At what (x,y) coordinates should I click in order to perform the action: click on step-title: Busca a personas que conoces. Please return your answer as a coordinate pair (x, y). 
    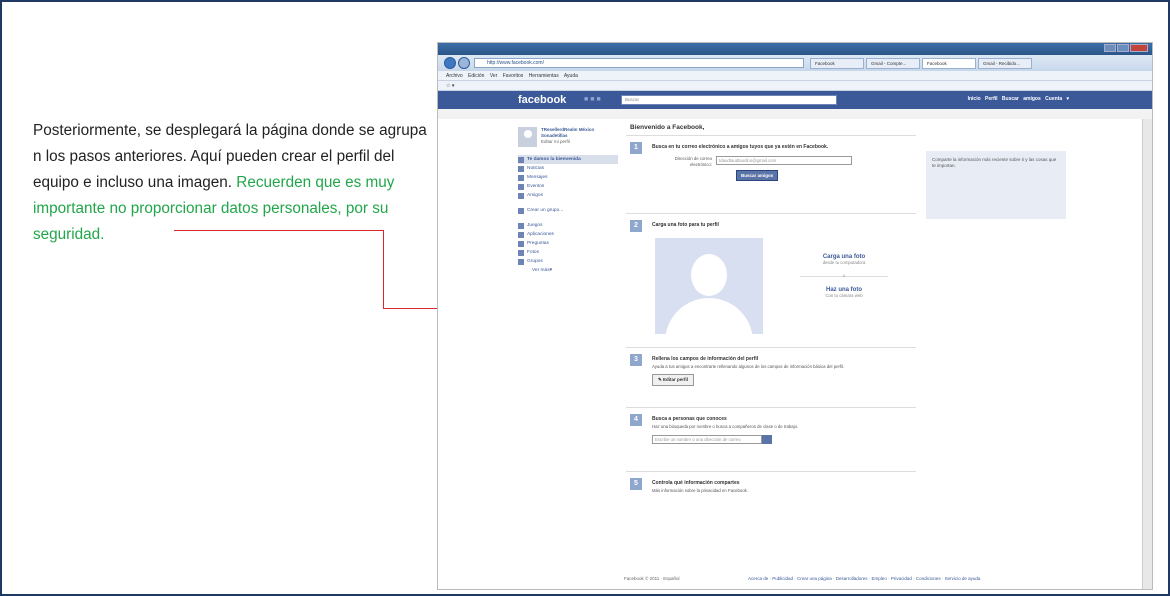
    Looking at the image, I should click on (689, 419).